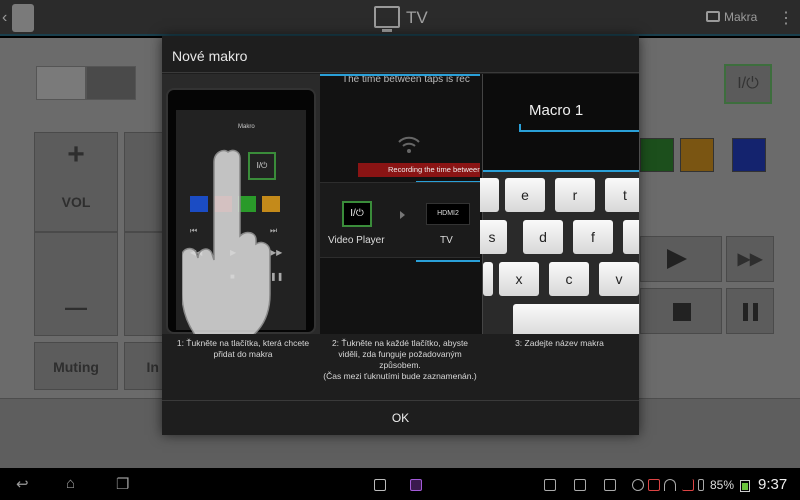 Image resolution: width=800 pixels, height=500 pixels. I want to click on keypad-view-toggle, so click(61, 83).